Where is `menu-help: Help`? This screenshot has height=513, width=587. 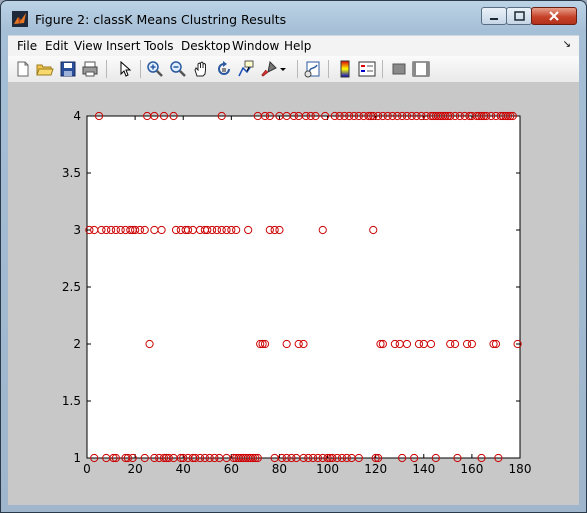
menu-help: Help is located at coordinates (297, 46).